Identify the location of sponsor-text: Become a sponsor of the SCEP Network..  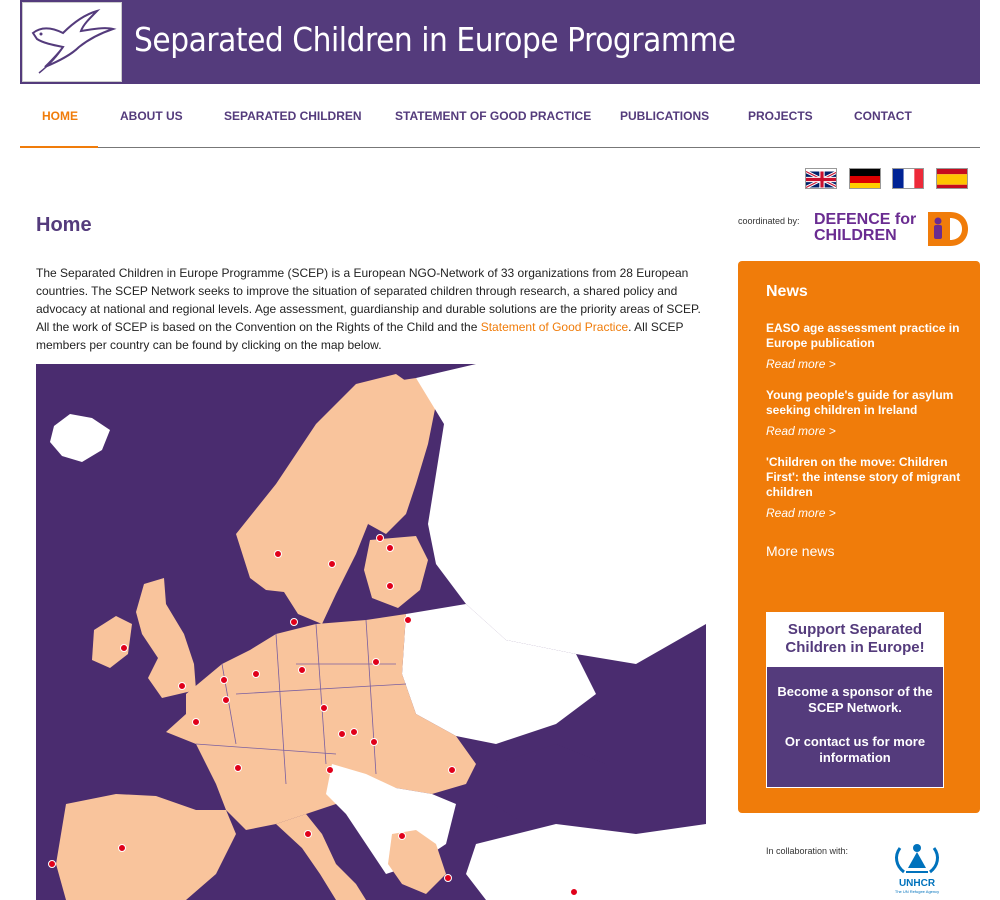
(855, 699).